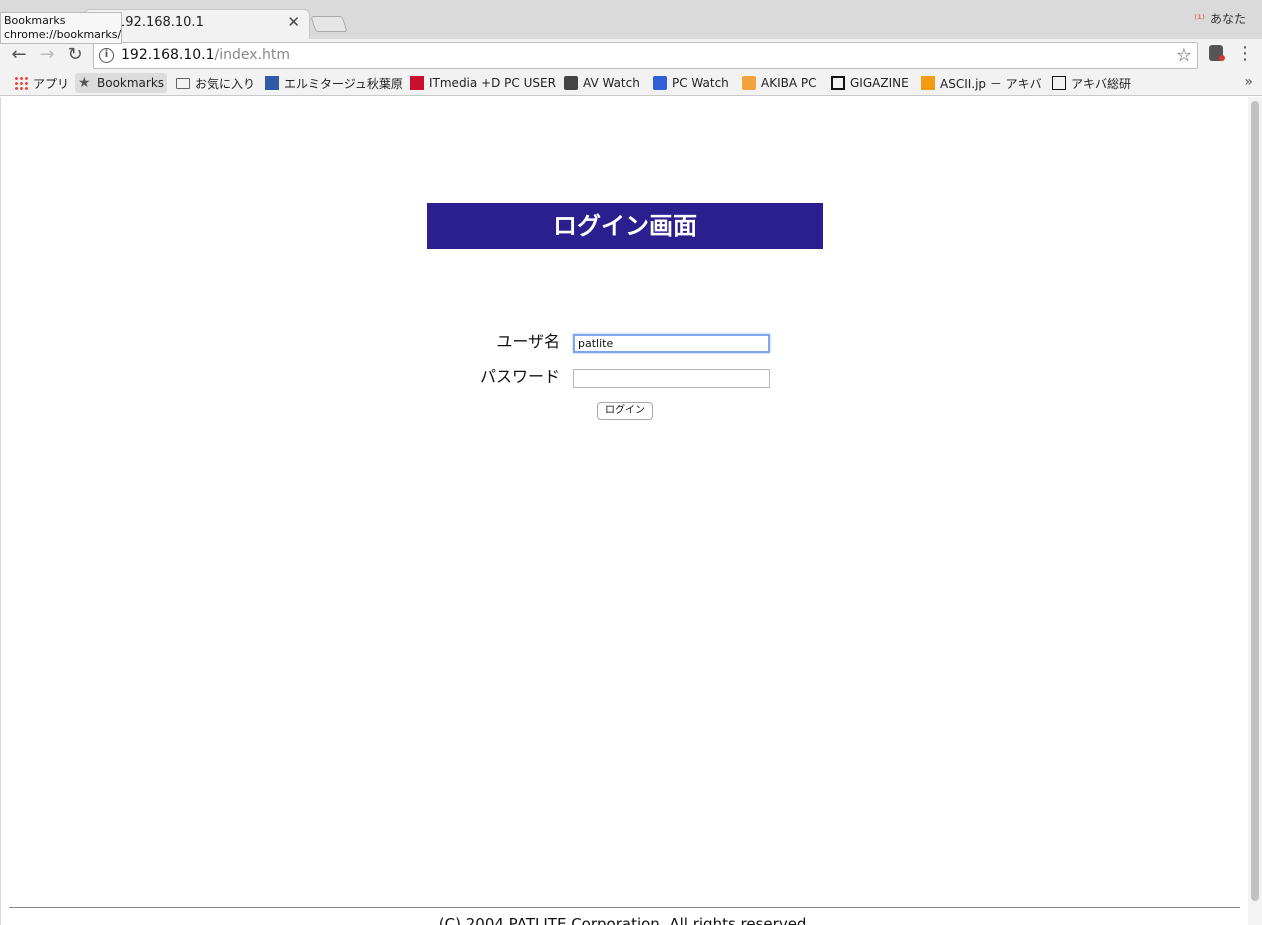 This screenshot has height=925, width=1262. What do you see at coordinates (168, 55) in the screenshot?
I see `url-host: 192.168.10.1` at bounding box center [168, 55].